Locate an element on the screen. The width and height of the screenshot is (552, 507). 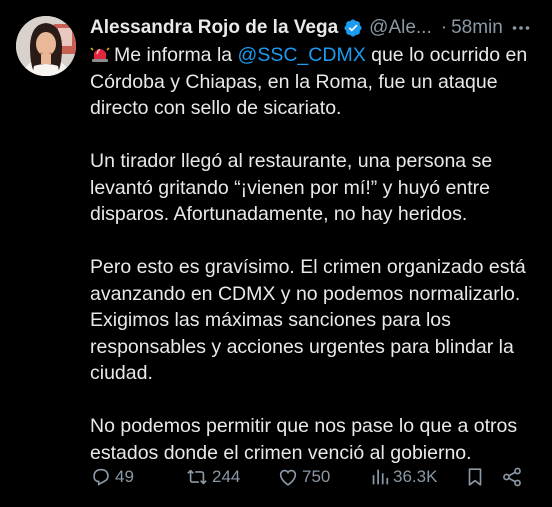
views-chart-icon is located at coordinates (380, 477).